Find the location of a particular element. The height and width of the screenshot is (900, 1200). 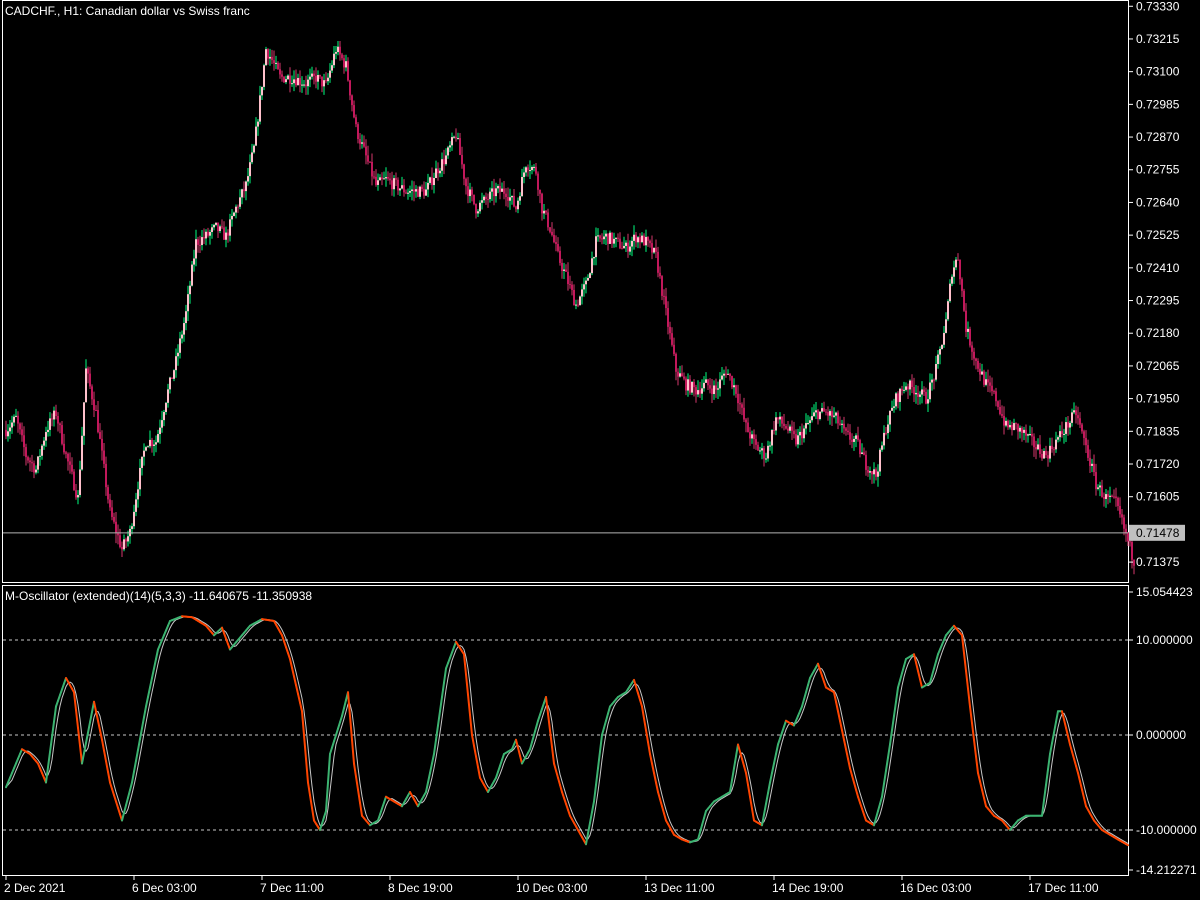

price-y-tick-label: 0.71835 is located at coordinates (1158, 431).